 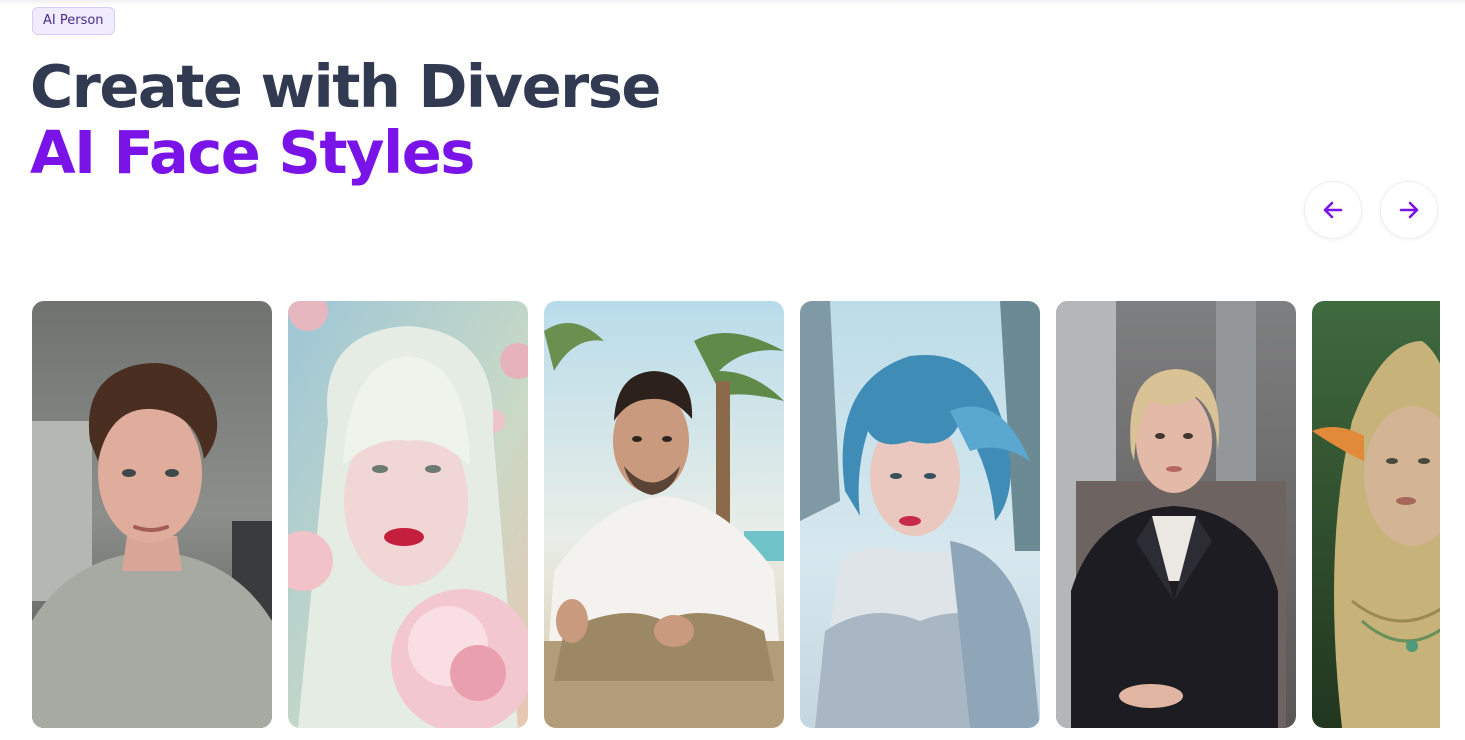 I want to click on style-card-forest-elf, so click(x=1376, y=514).